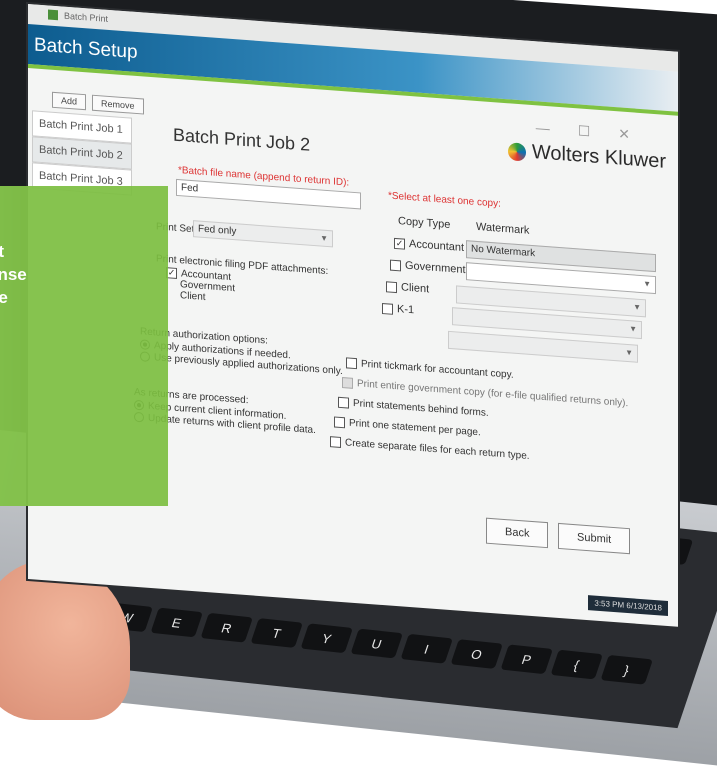 The width and height of the screenshot is (717, 770). I want to click on add-button: Add, so click(69, 101).